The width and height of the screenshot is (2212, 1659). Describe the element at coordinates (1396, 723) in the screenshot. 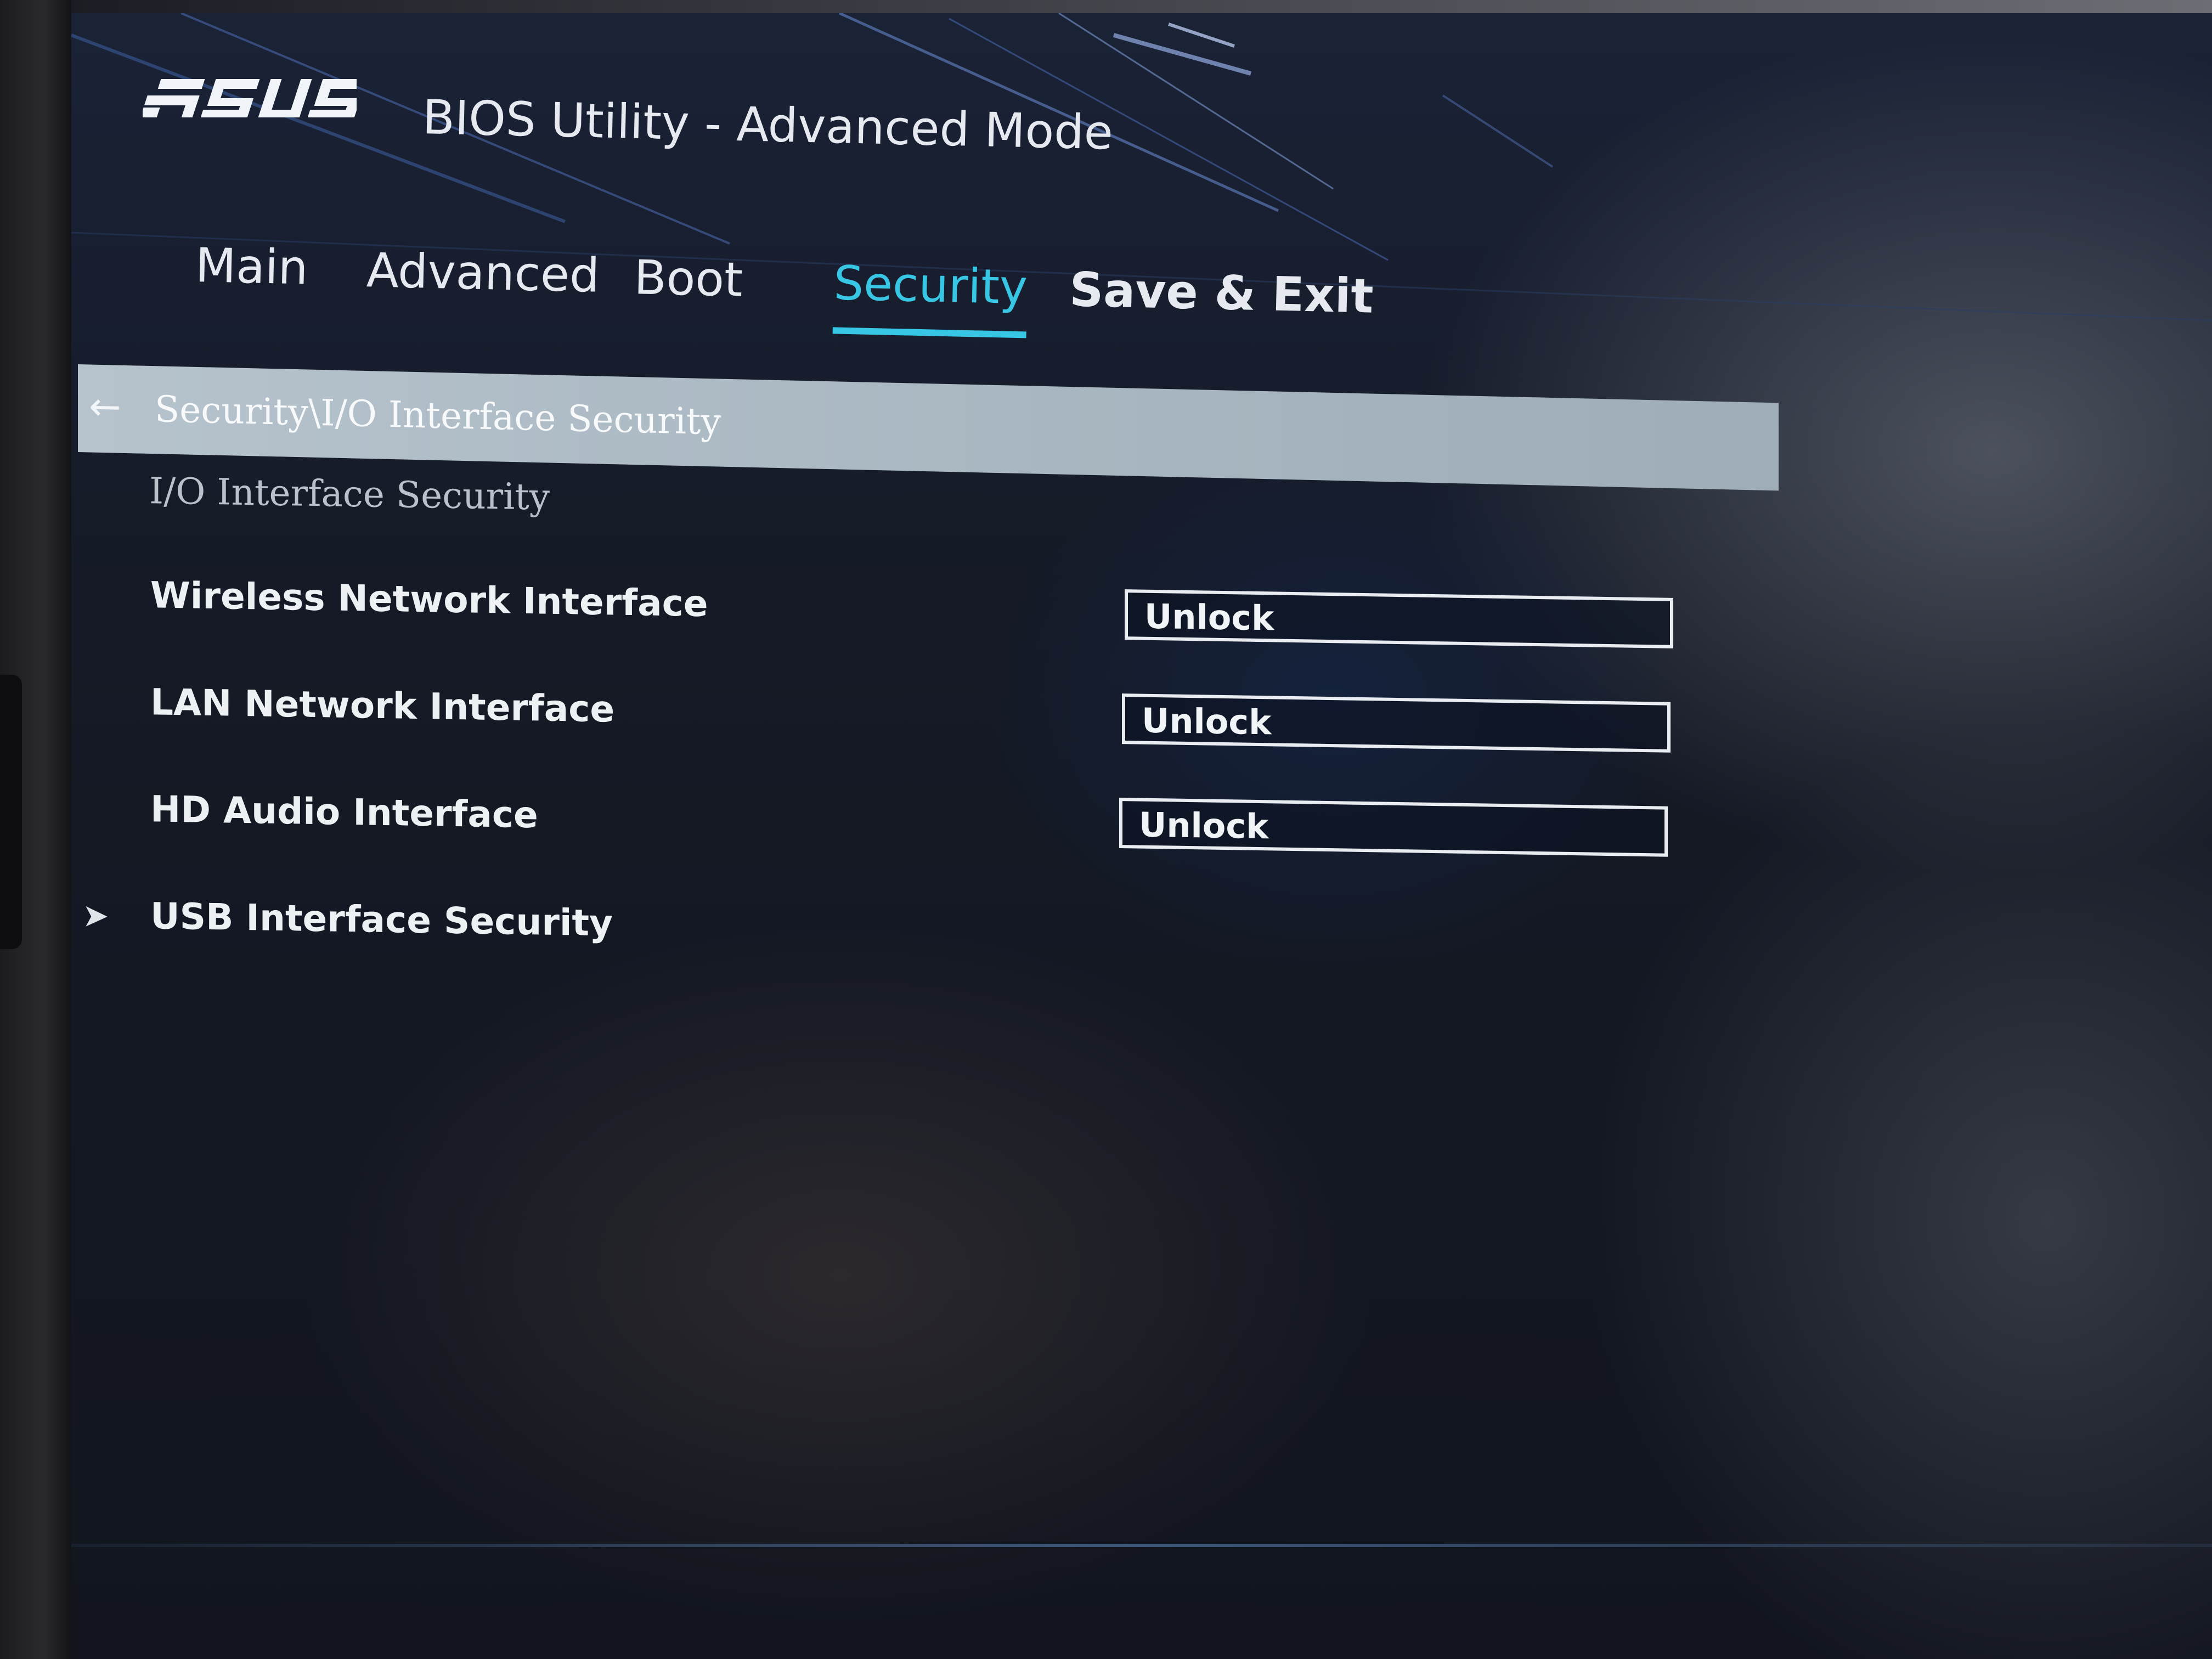

I see `lan-network-interface-select: Unlock` at that location.